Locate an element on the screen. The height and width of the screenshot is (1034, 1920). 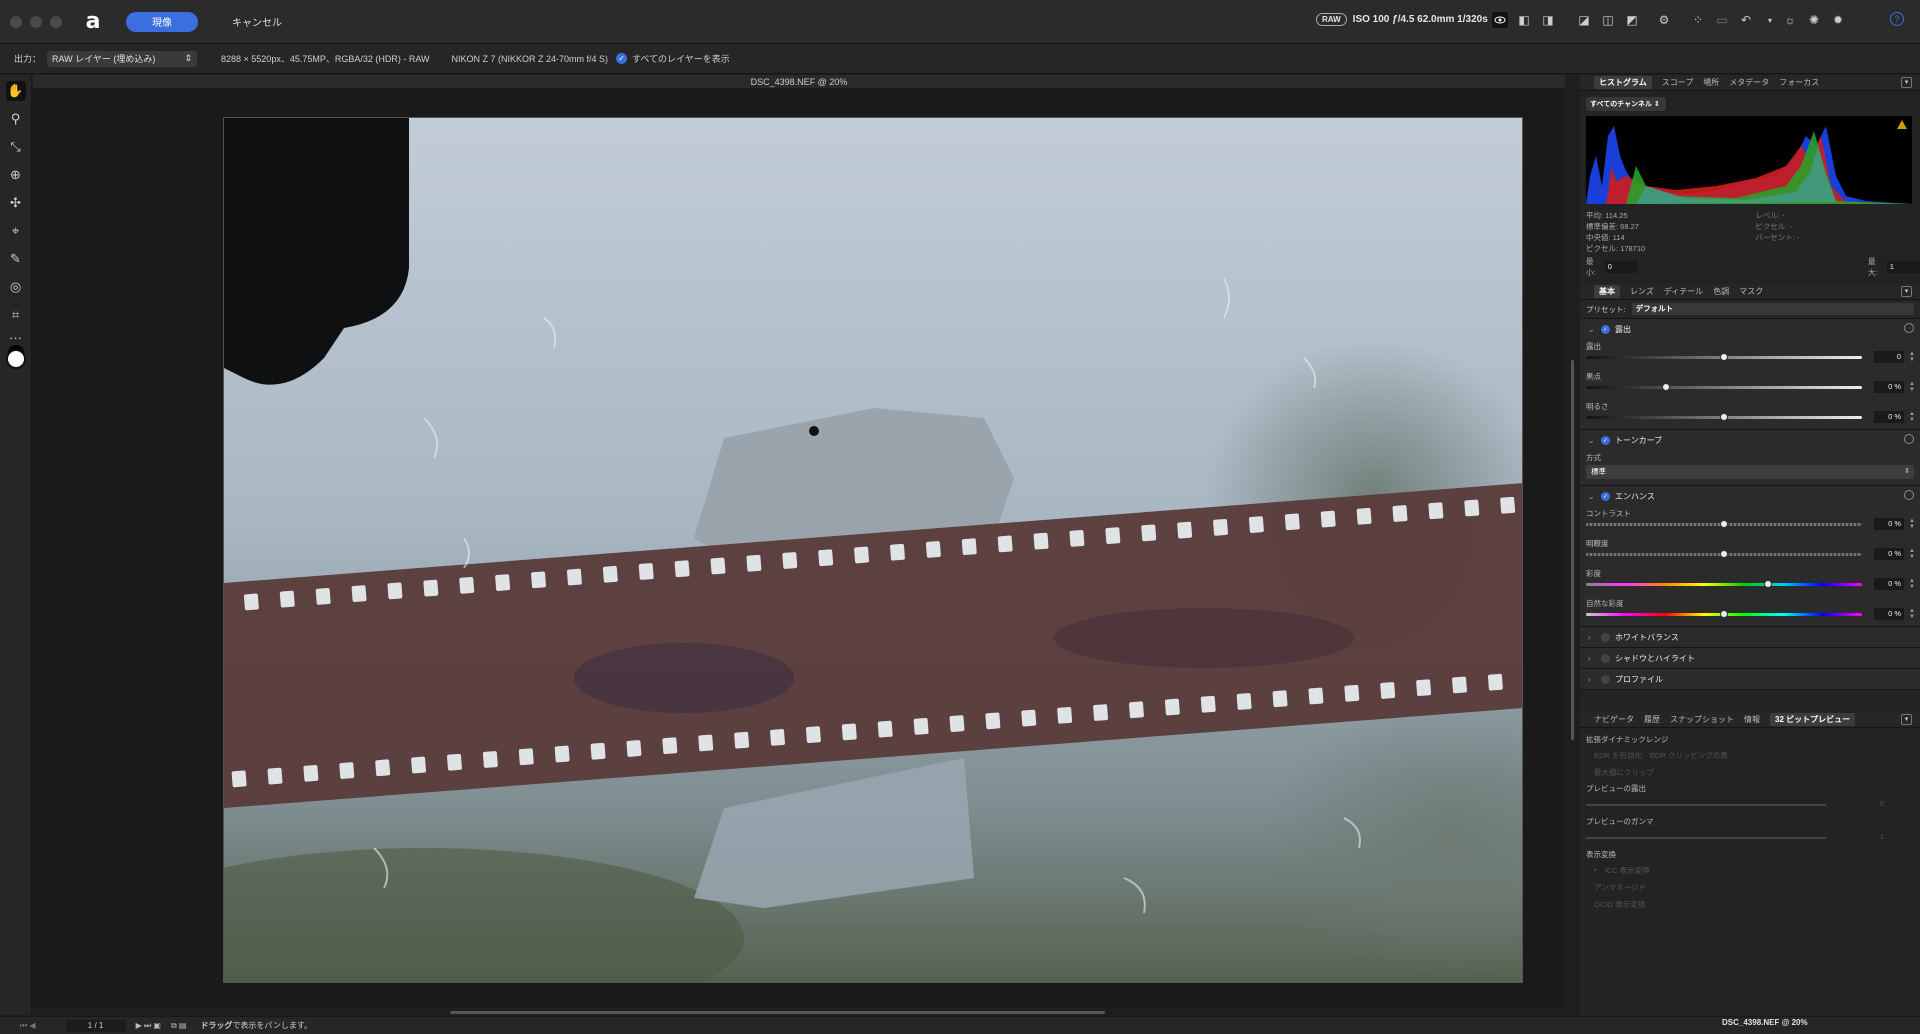
max-input: 1 is located at coordinates (1903, 267).